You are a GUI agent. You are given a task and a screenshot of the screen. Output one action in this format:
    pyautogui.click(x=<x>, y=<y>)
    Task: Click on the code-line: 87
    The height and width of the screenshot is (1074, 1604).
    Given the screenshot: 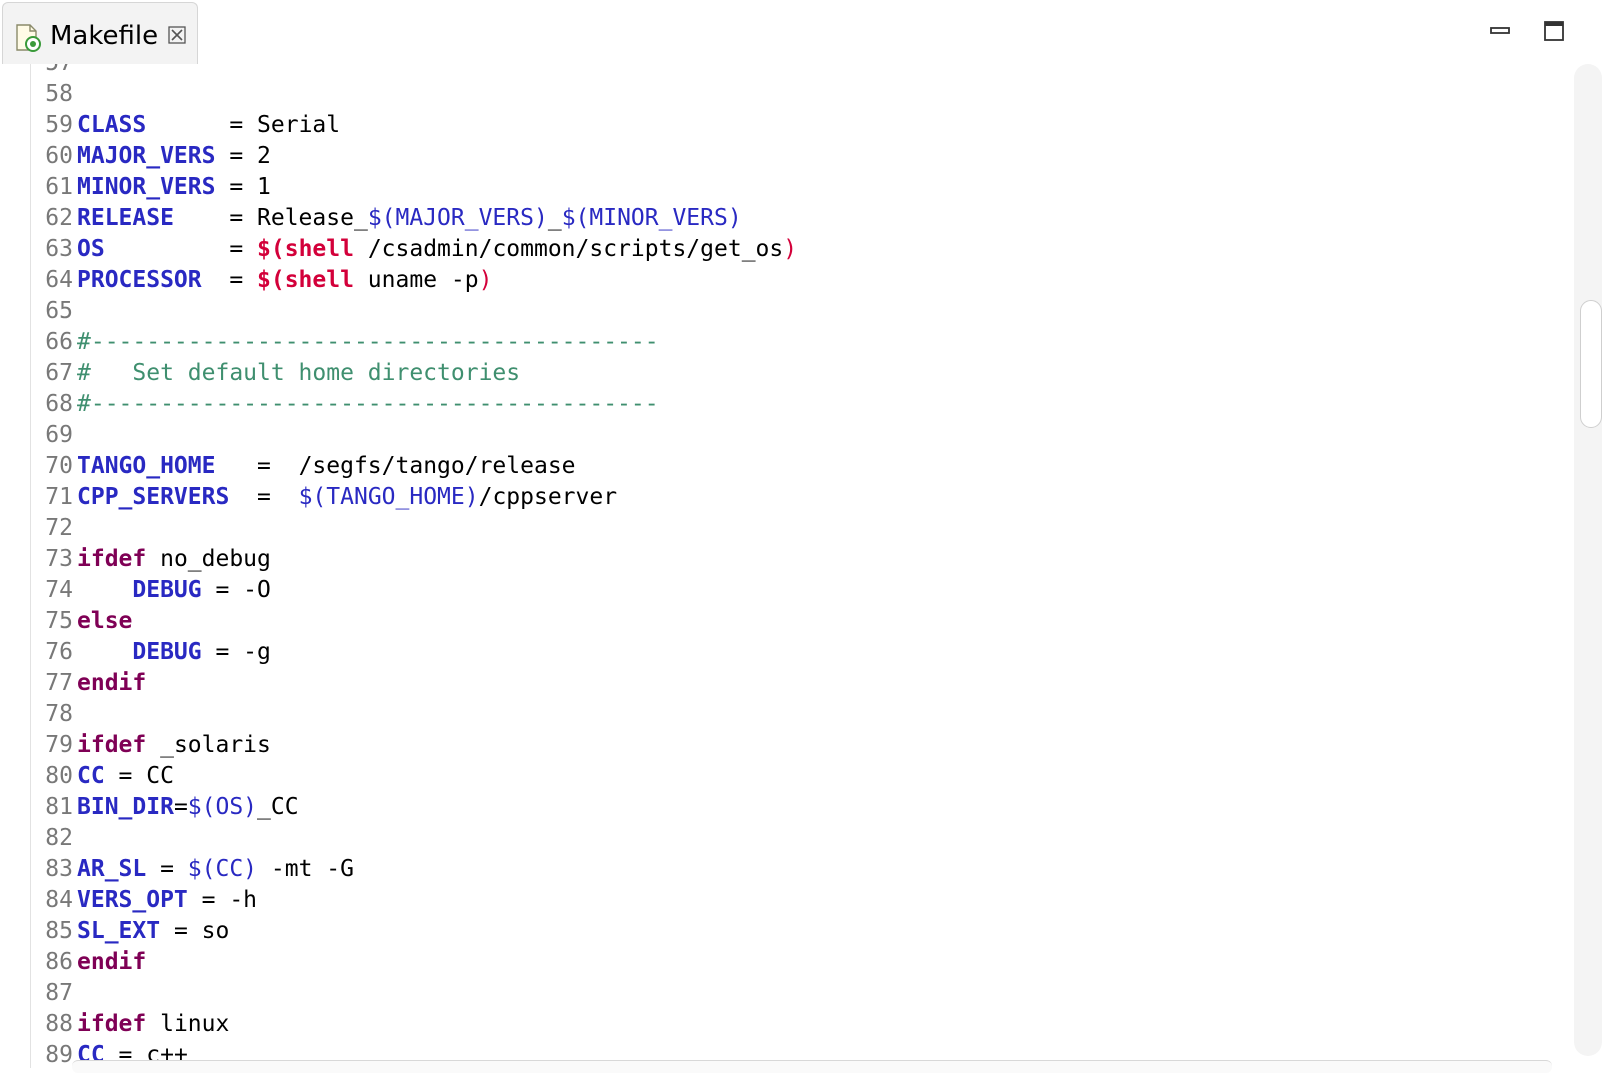 What is the action you would take?
    pyautogui.click(x=781, y=993)
    